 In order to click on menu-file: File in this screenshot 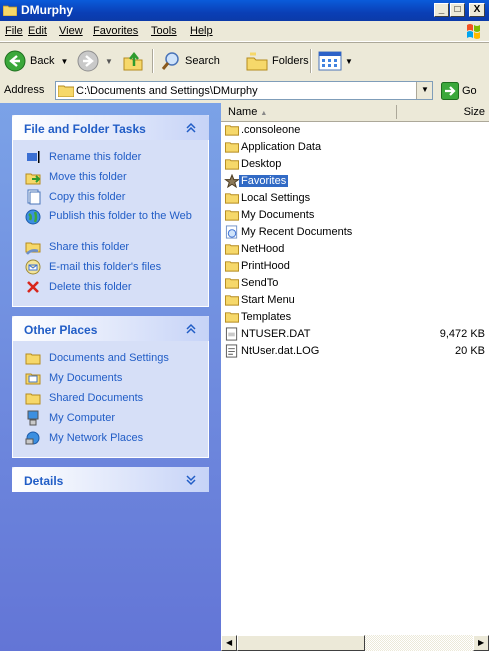, I will do `click(14, 31)`.